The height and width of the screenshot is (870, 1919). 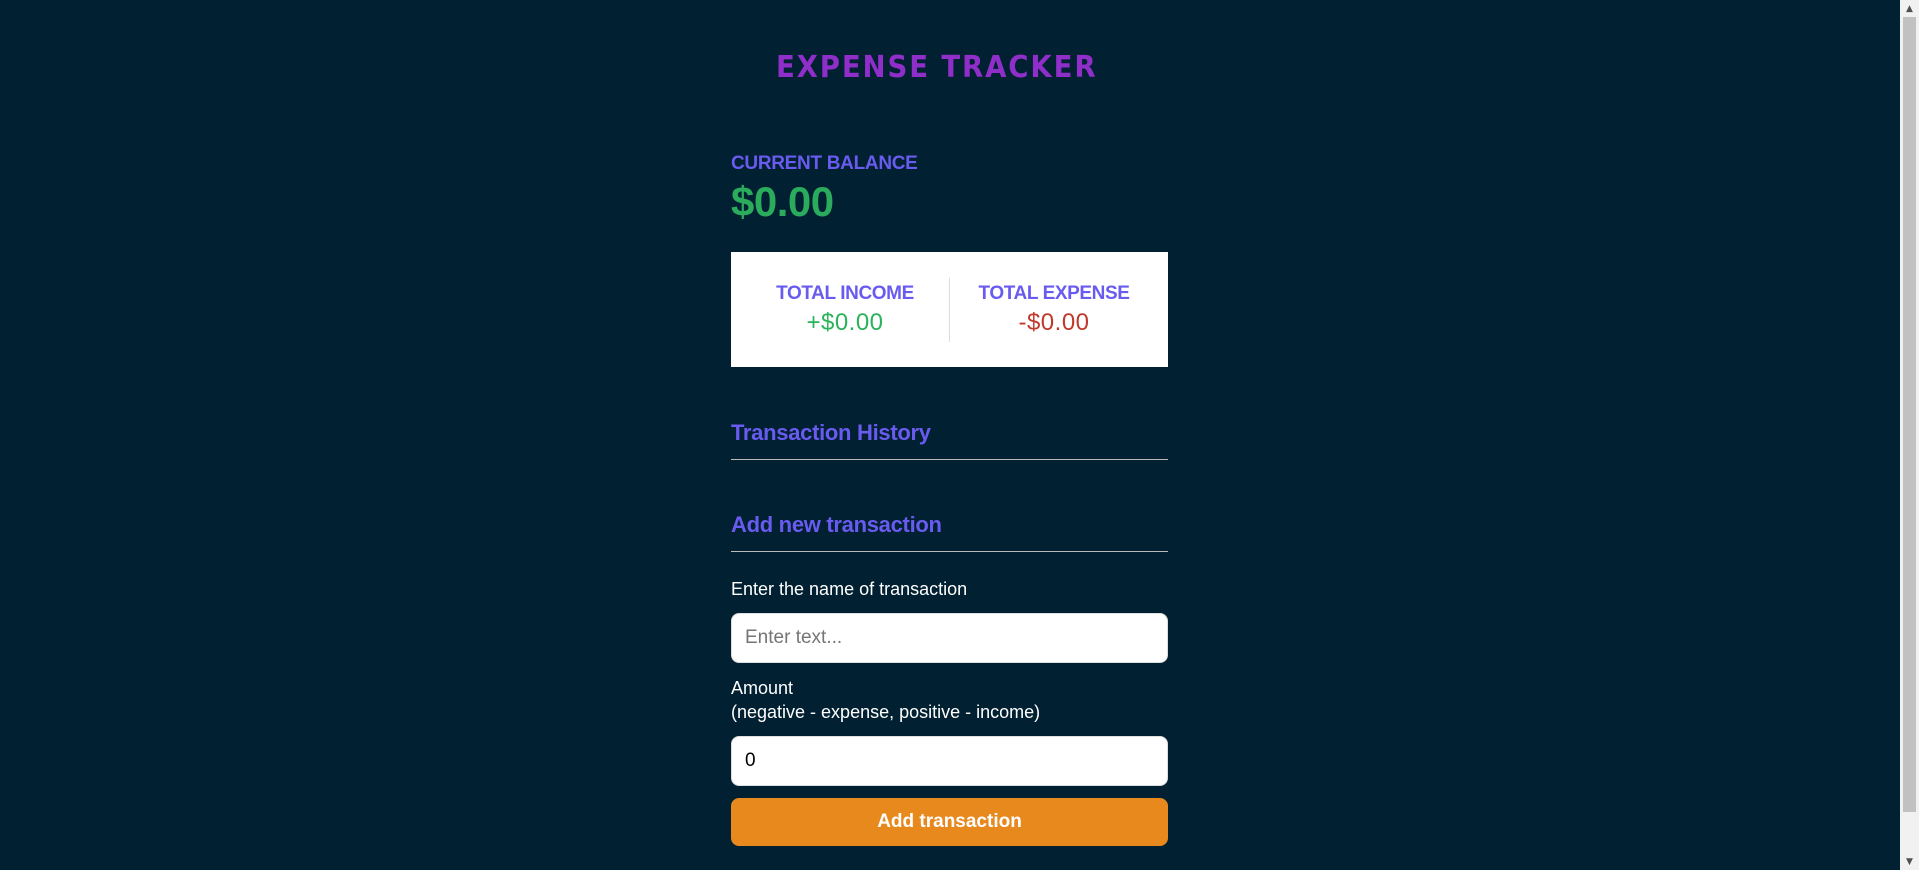 I want to click on income-expense-card: TOTAL INCOME +$0.00 TOTAL EXPENSE -$0.00, so click(x=949, y=309).